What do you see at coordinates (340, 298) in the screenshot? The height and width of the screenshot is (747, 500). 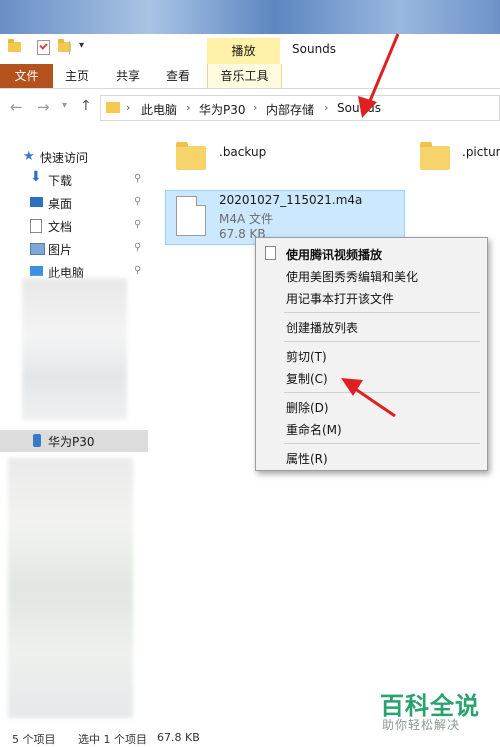 I see `menu-item-open-notepad: 用记事本打开该文件` at bounding box center [340, 298].